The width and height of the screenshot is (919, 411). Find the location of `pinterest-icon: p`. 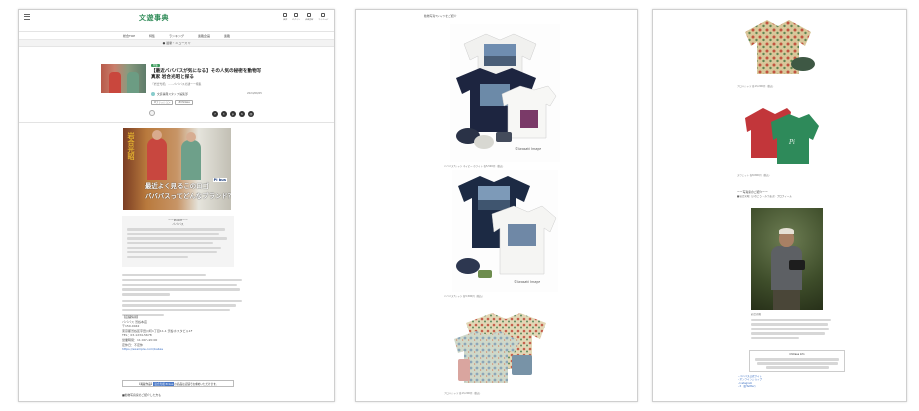

pinterest-icon: p is located at coordinates (233, 114).